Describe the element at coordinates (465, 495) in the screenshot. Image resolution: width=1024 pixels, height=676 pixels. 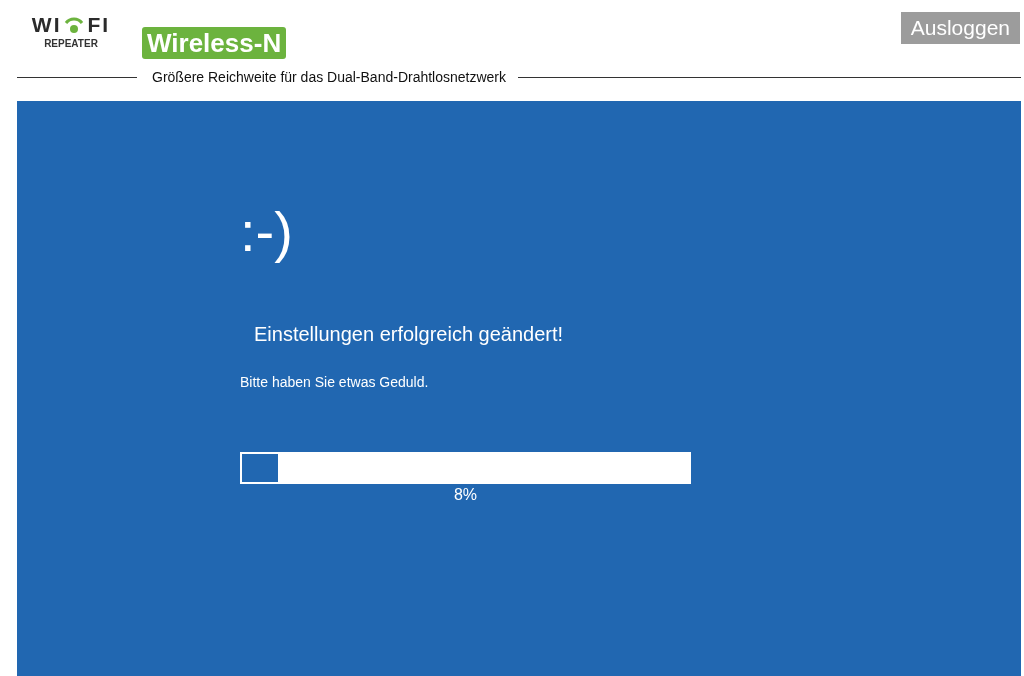
I see `progress-percent: 8%` at that location.